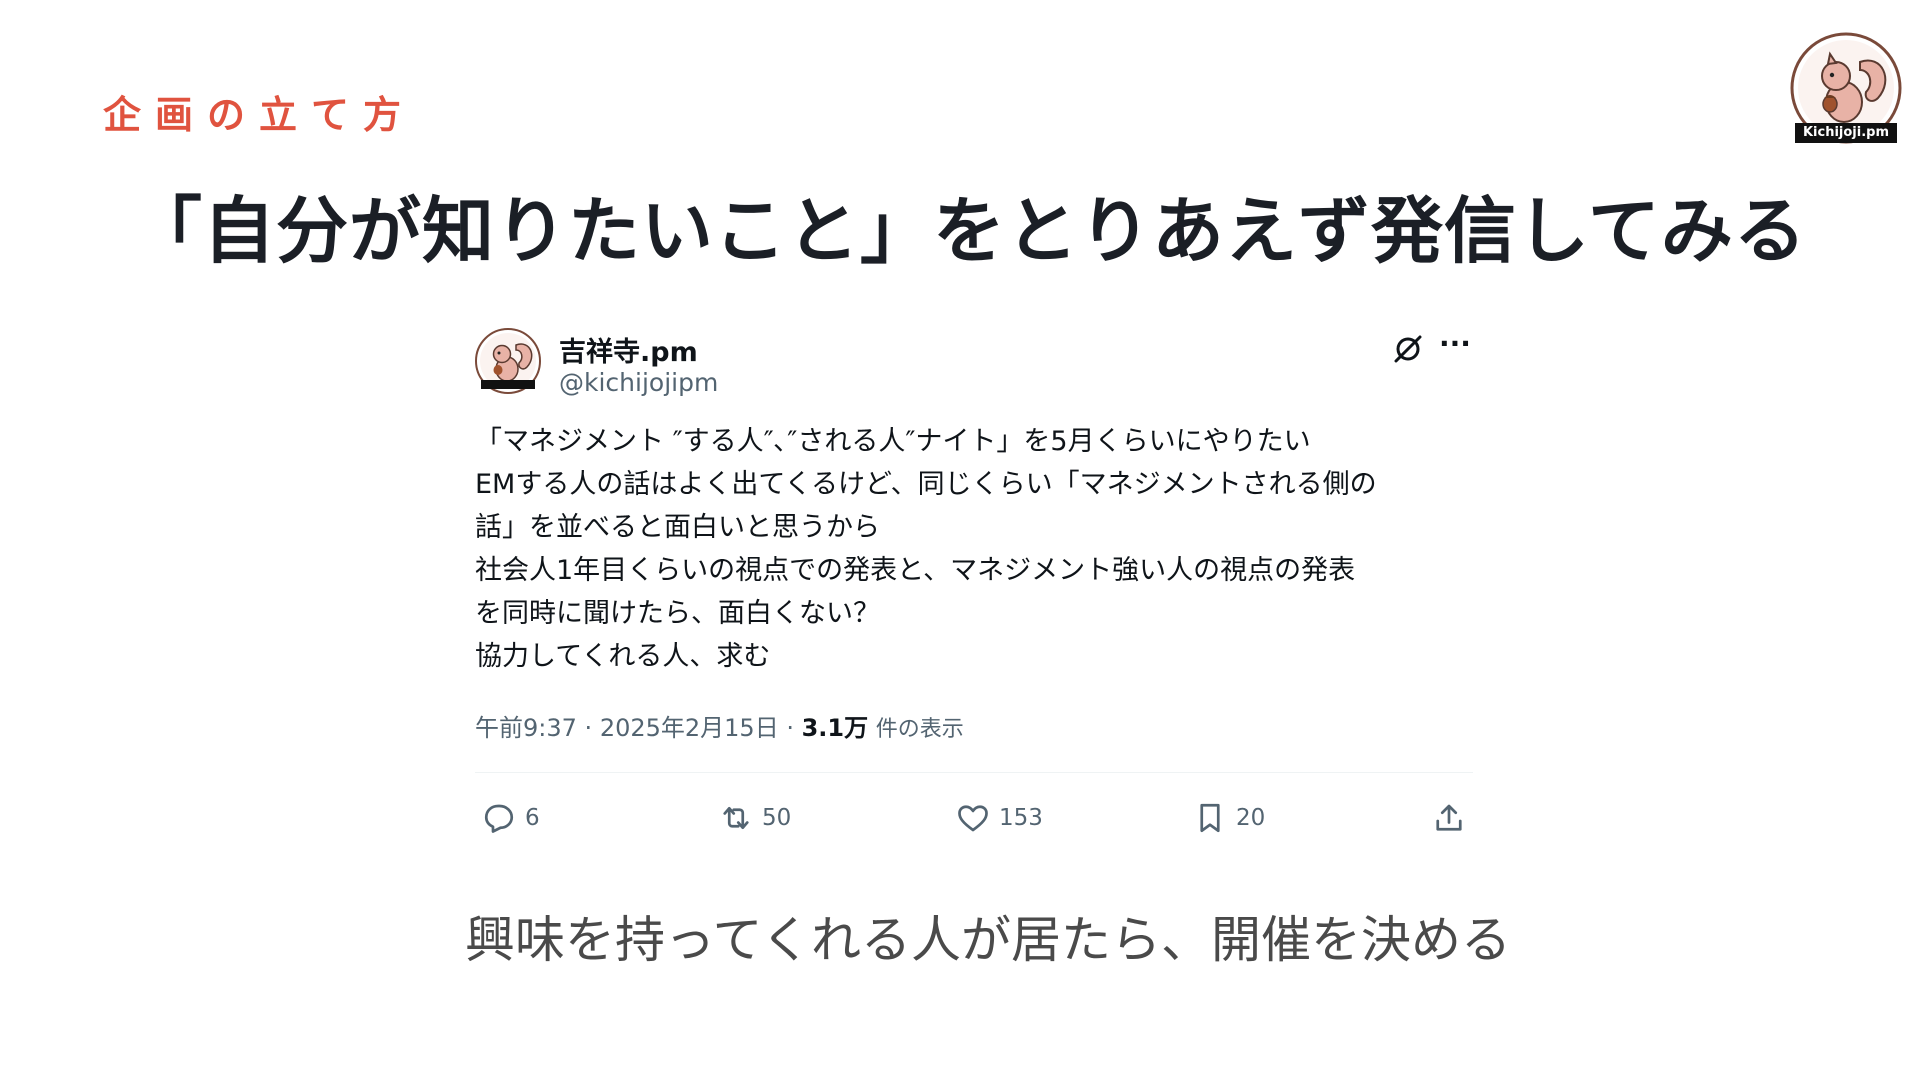  I want to click on like-count: 153, so click(1021, 818).